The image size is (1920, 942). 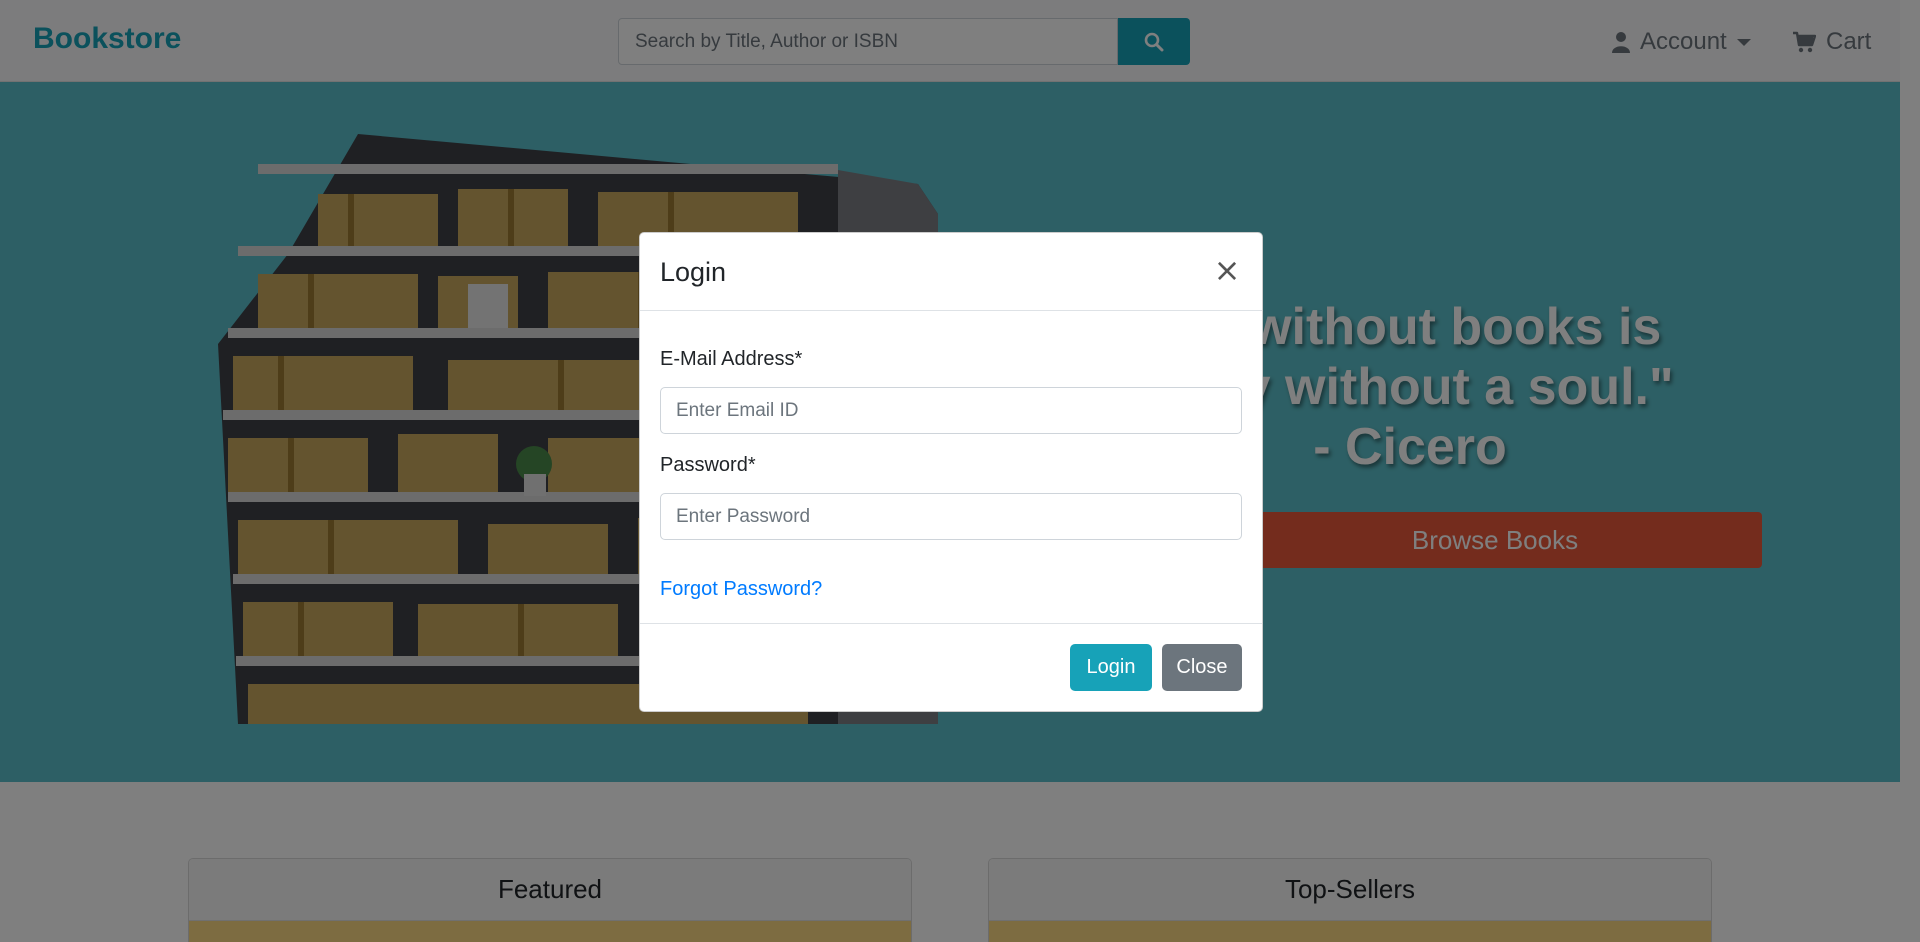 I want to click on login-button: Login, so click(x=1111, y=667).